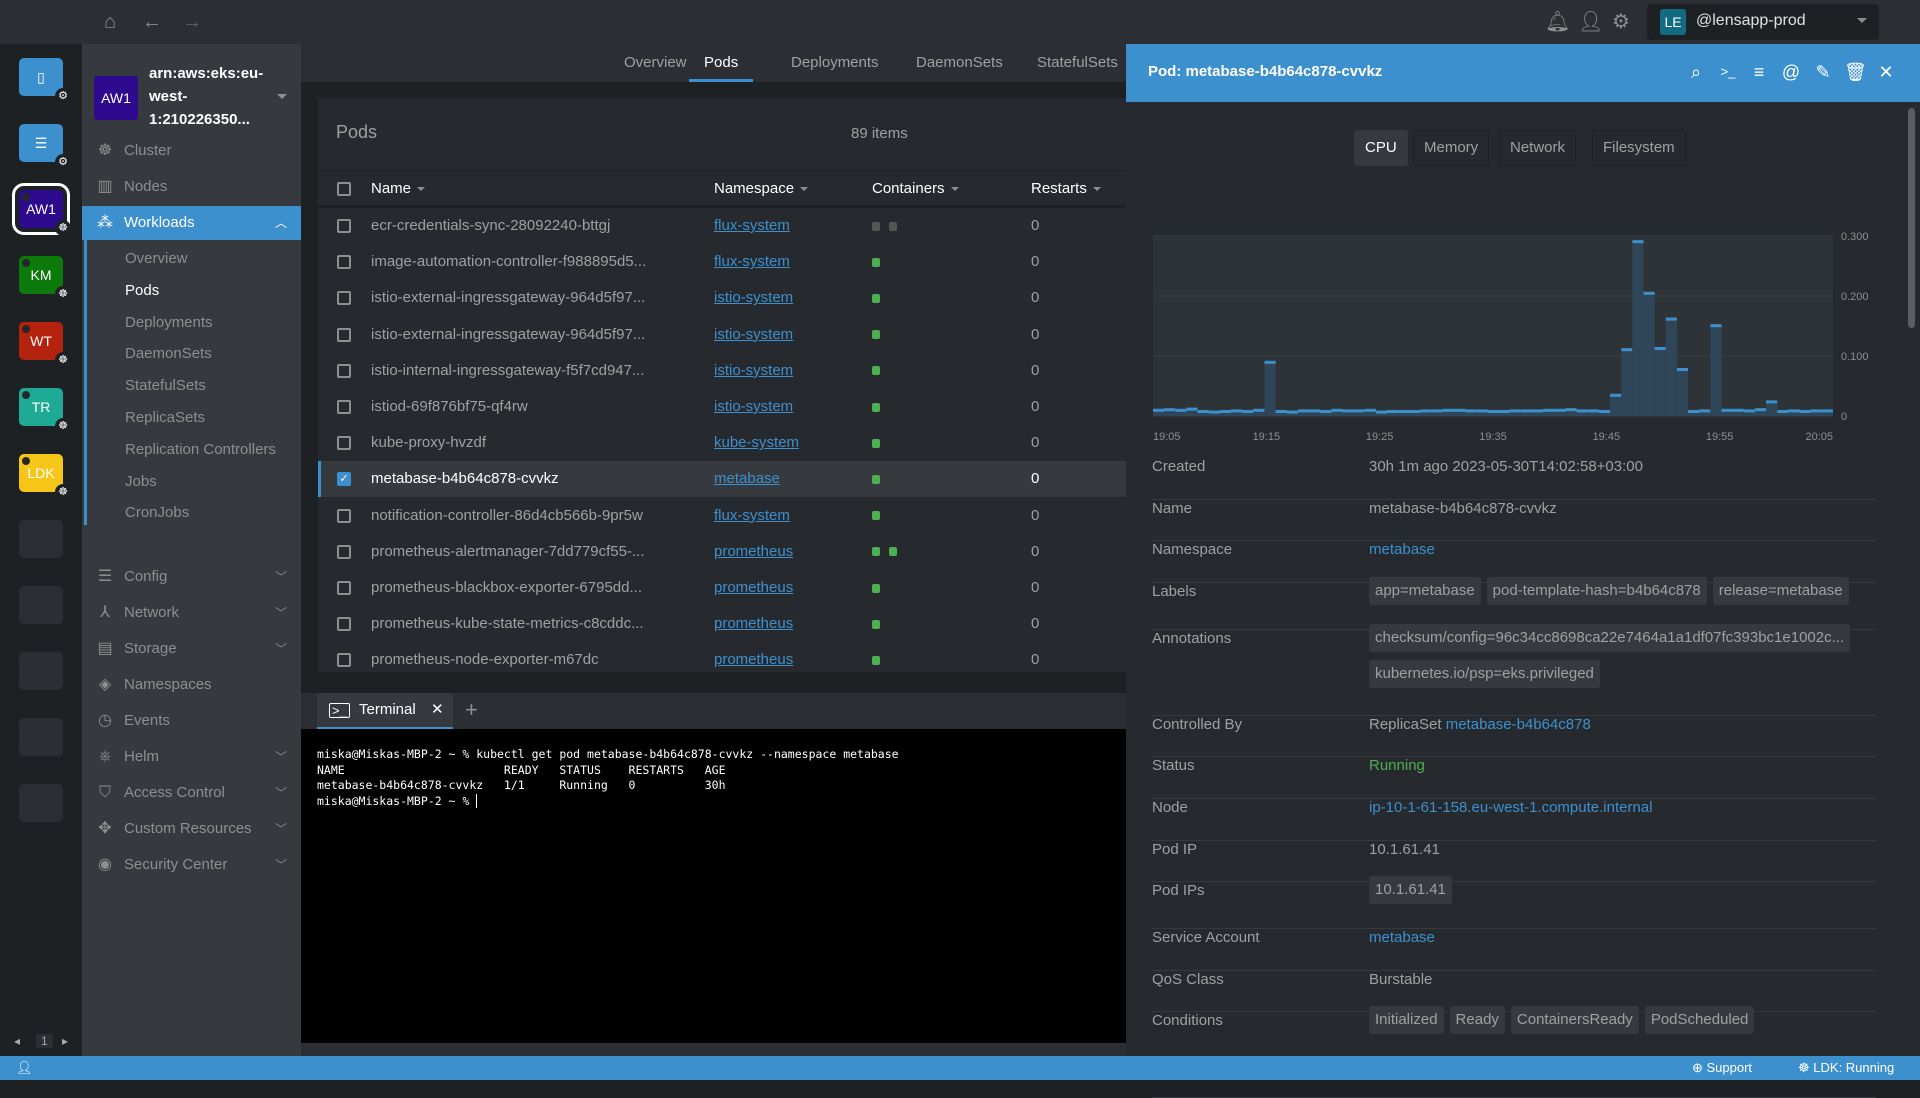  I want to click on gear-icon: ⚙, so click(1621, 22).